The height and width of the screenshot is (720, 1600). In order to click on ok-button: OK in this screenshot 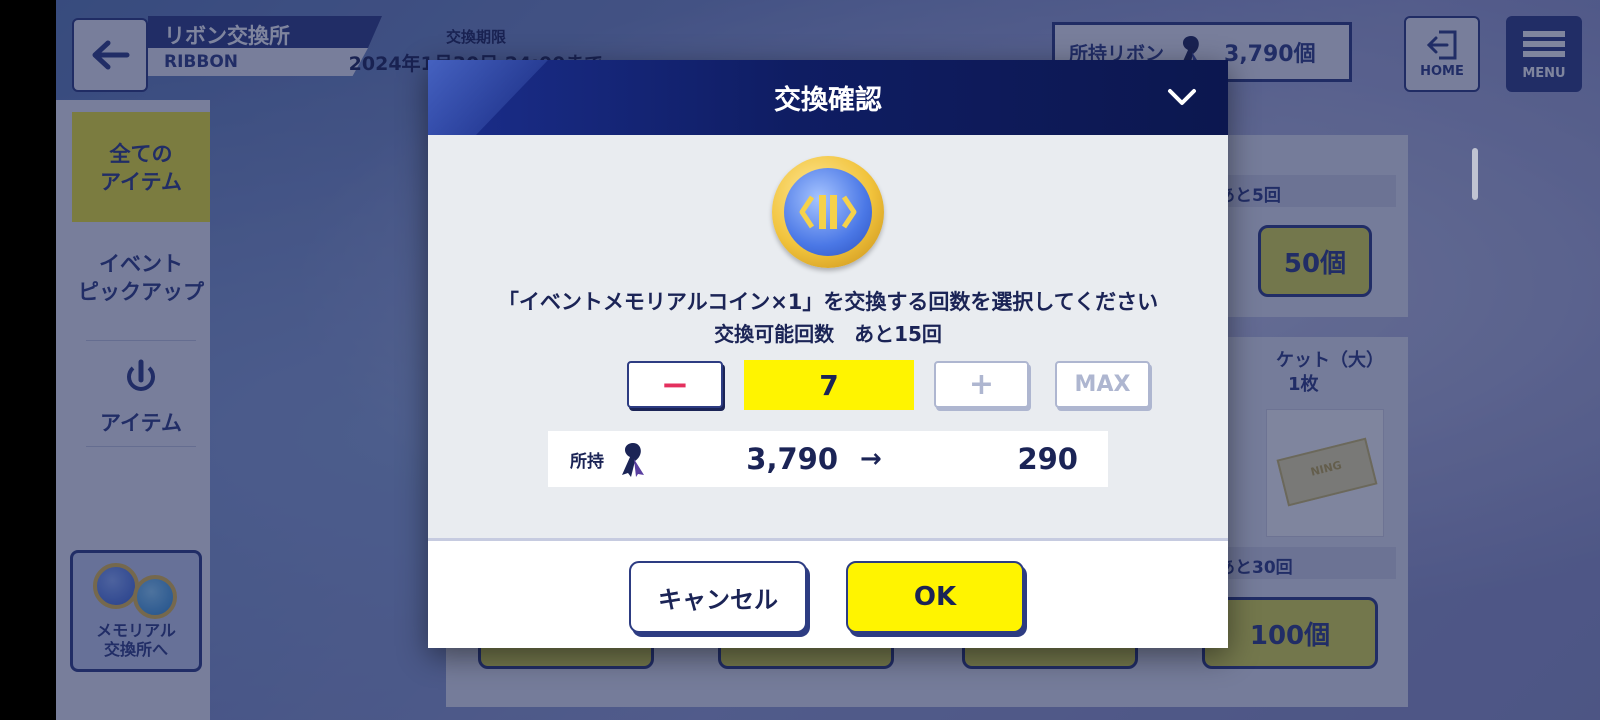, I will do `click(935, 597)`.